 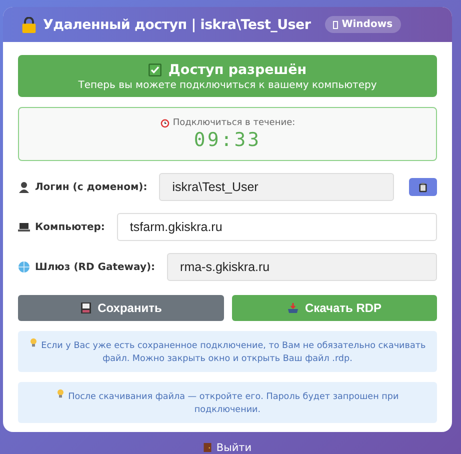 I want to click on logout-link: Выйти, so click(x=227, y=447).